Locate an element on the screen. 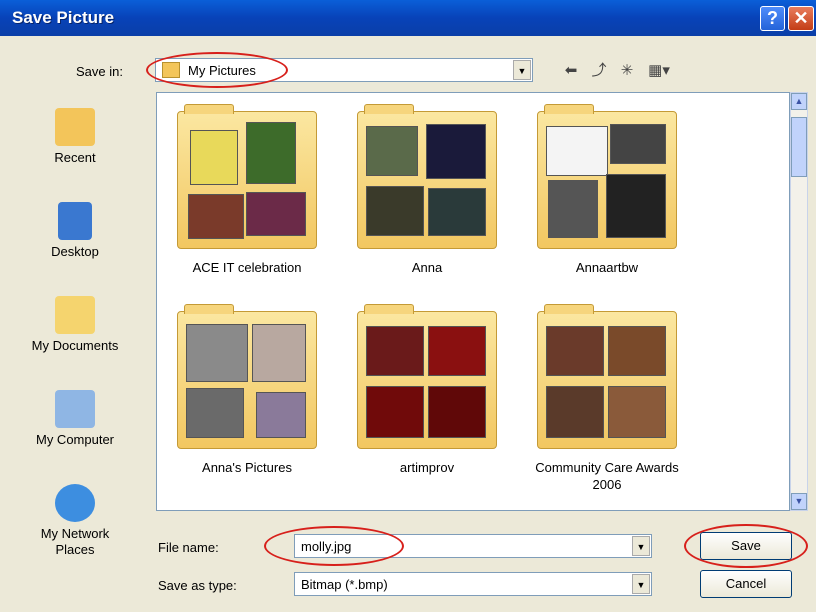 The width and height of the screenshot is (816, 612). place-label: Desktop is located at coordinates (75, 251).